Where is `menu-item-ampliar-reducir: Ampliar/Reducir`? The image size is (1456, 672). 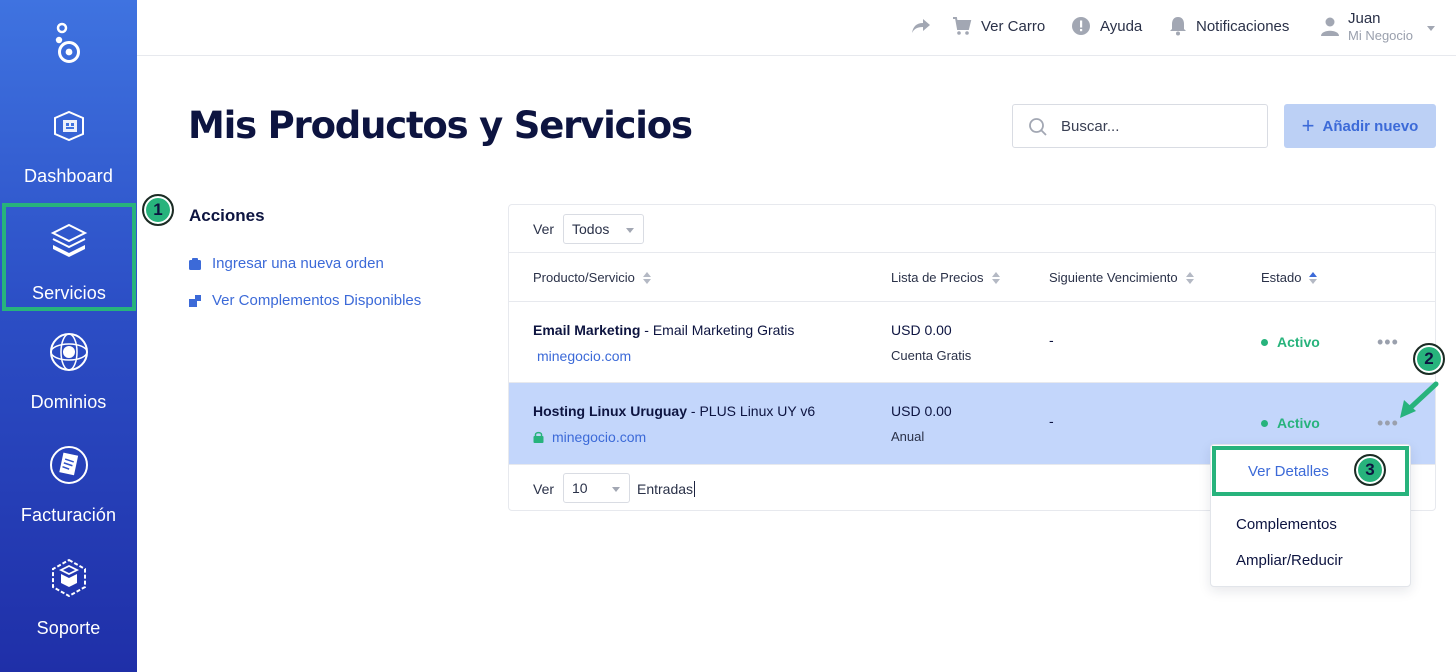
menu-item-ampliar-reducir: Ampliar/Reducir is located at coordinates (1289, 560).